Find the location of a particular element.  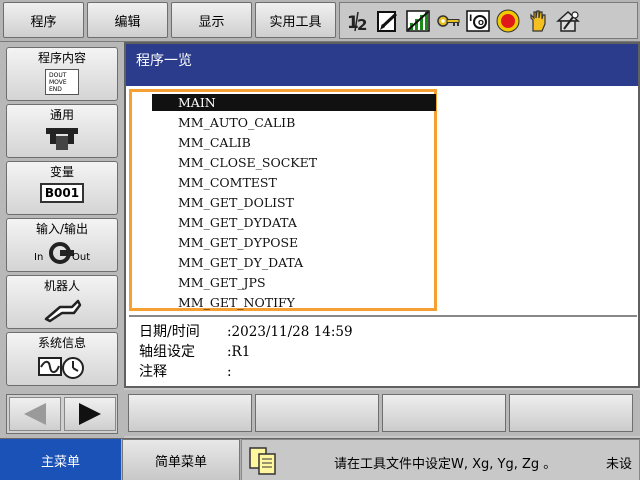

info-date-value: :2023/11/28 14:59 is located at coordinates (290, 332).